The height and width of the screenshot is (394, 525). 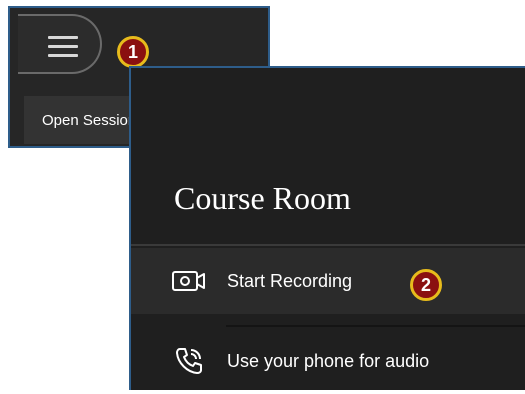 I want to click on phone-audio-label: Use your phone for audio, so click(x=328, y=360).